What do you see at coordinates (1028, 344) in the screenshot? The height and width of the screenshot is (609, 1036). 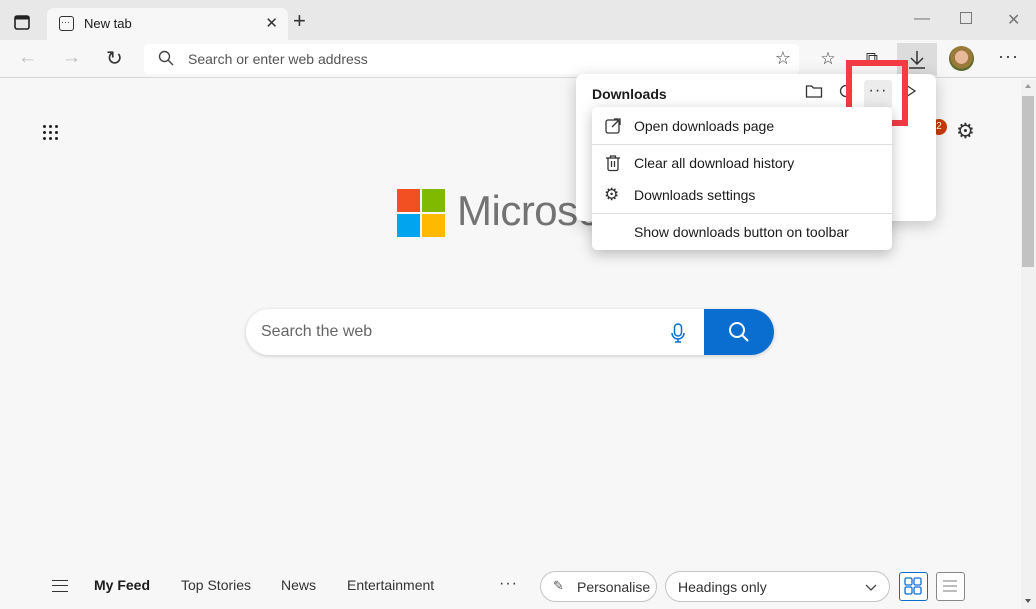 I see `page-scrollbar` at bounding box center [1028, 344].